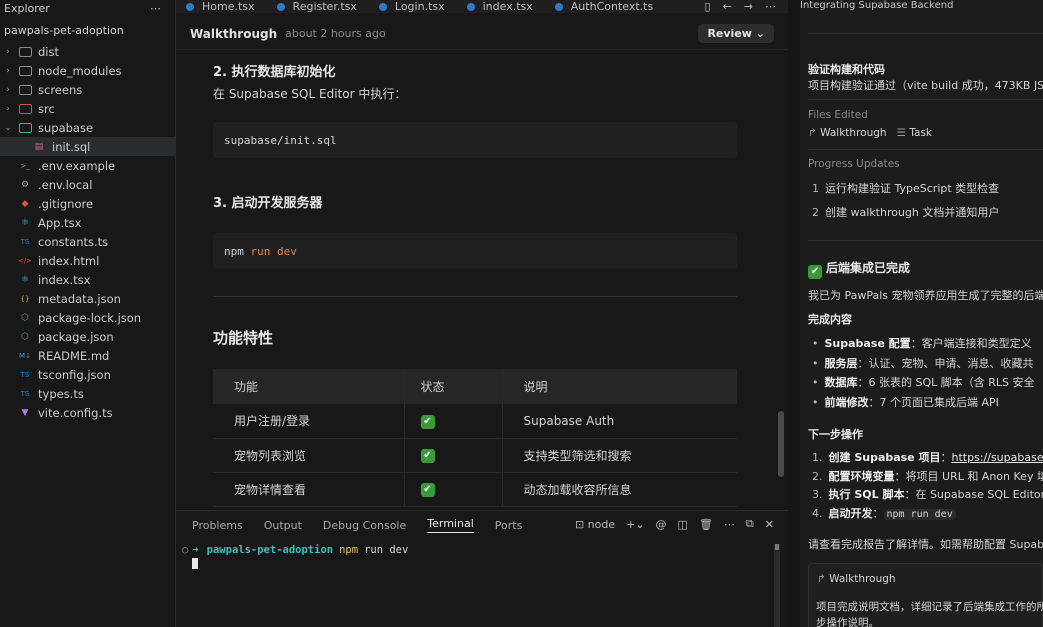  Describe the element at coordinates (87, 374) in the screenshot. I see `tree-file: TS tsconfig.json` at that location.